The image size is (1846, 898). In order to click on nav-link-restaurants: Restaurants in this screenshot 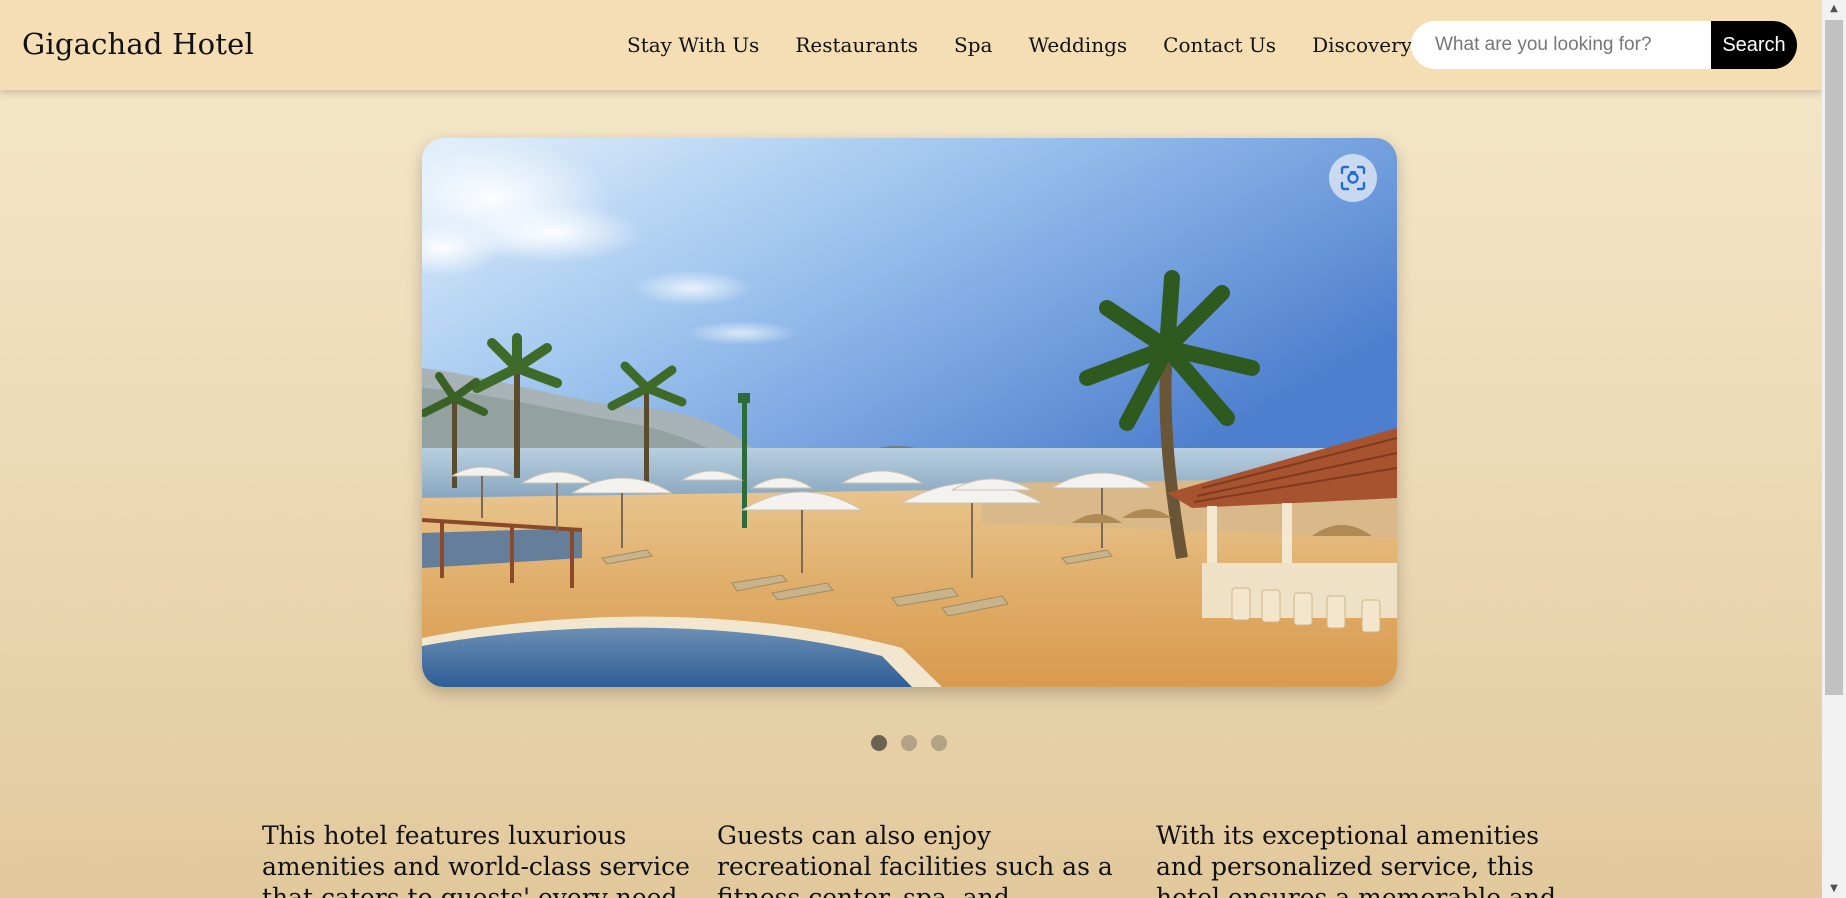, I will do `click(856, 45)`.